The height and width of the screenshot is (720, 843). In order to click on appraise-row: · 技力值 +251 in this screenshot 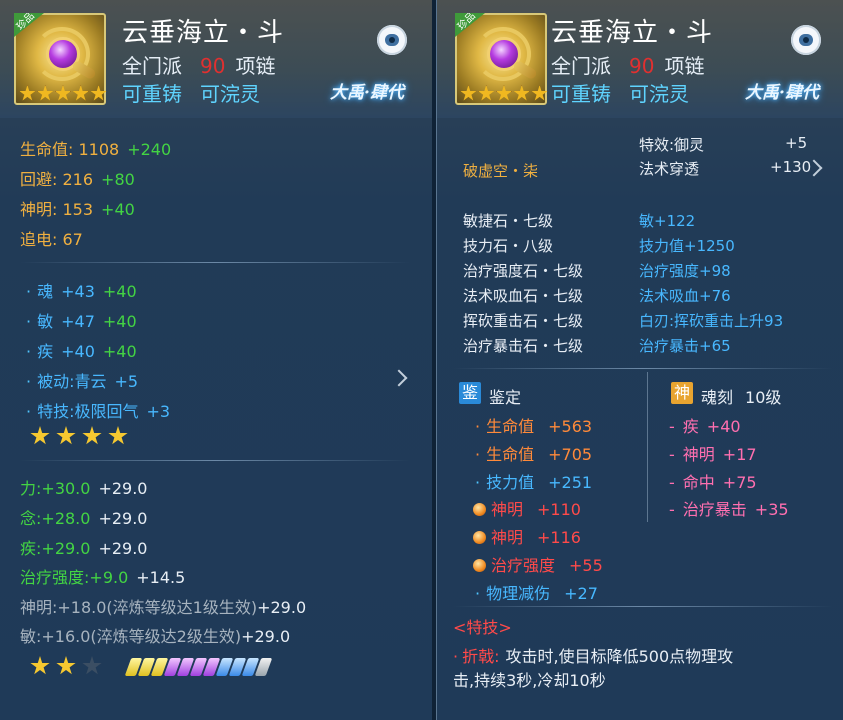, I will do `click(534, 482)`.